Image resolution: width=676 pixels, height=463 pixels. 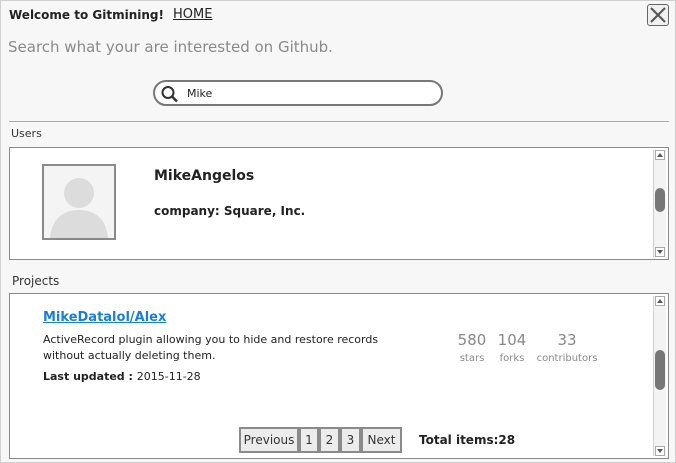 I want to click on search-icon, so click(x=170, y=94).